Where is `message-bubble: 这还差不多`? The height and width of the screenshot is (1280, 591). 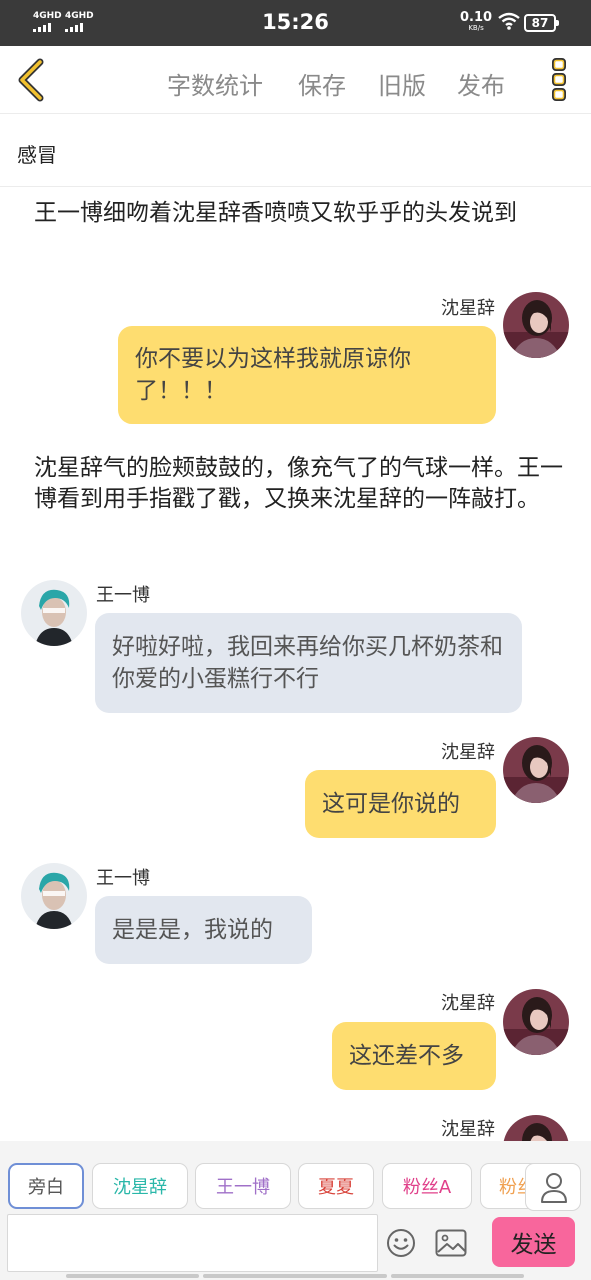 message-bubble: 这还差不多 is located at coordinates (414, 1056).